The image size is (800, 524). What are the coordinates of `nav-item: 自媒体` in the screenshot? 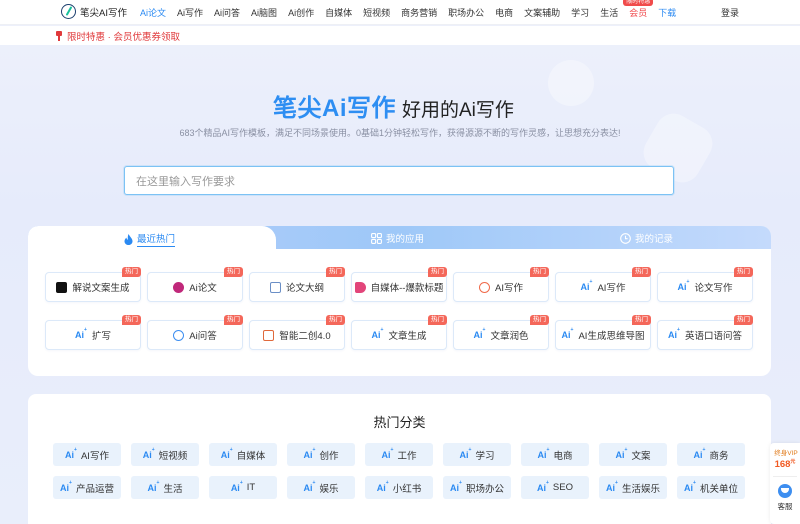 It's located at (338, 12).